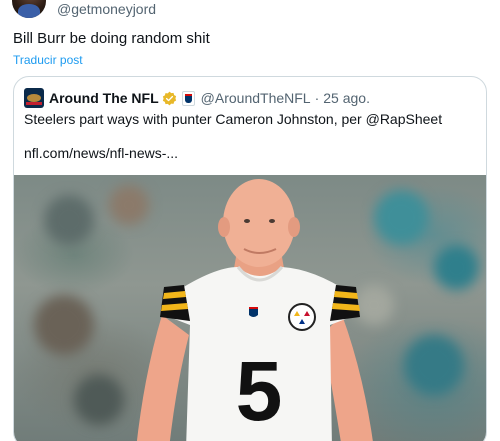  What do you see at coordinates (346, 98) in the screenshot?
I see `quoted-post-timestamp: 25 ago.` at bounding box center [346, 98].